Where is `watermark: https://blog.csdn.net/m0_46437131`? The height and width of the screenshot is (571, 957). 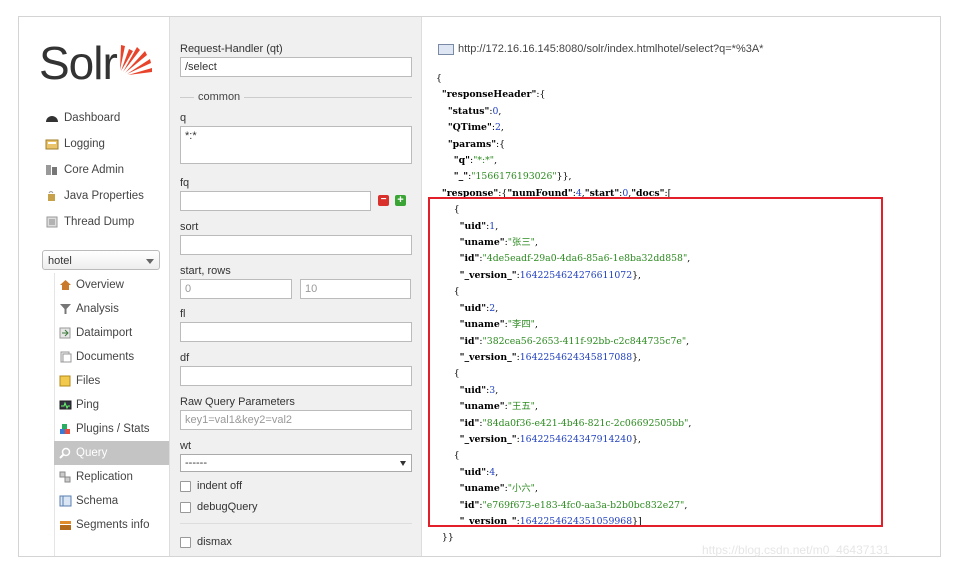
watermark: https://blog.csdn.net/m0_46437131 is located at coordinates (796, 550).